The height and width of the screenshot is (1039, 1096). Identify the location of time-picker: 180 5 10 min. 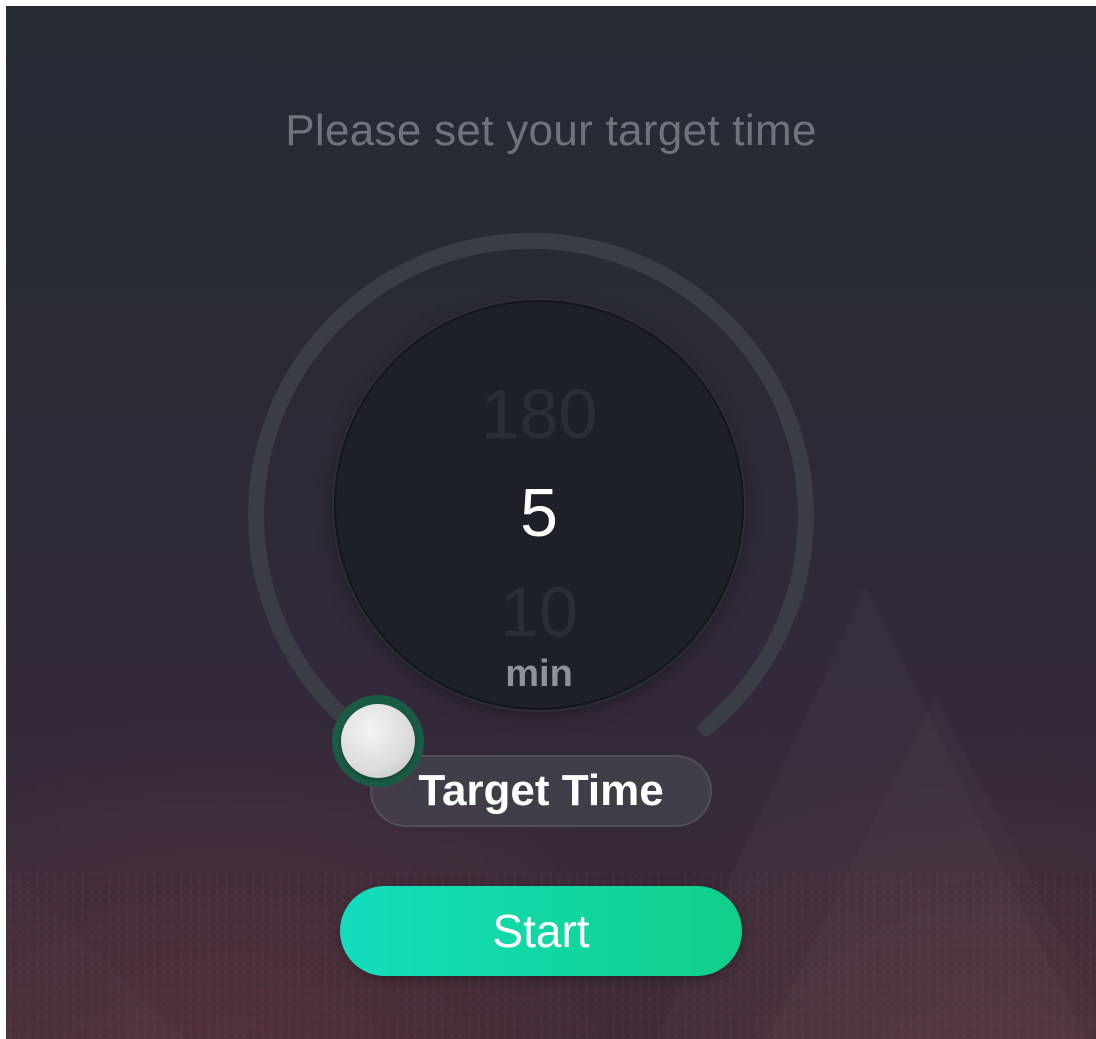
(539, 505).